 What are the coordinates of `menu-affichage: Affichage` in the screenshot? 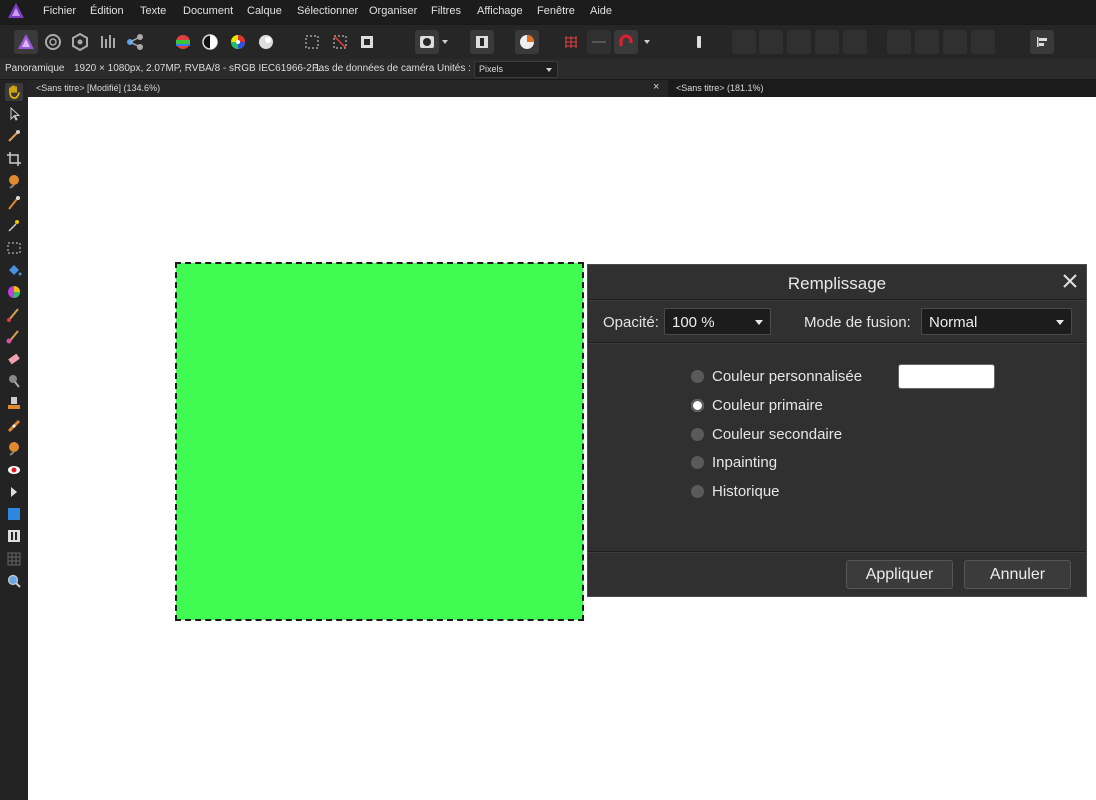 It's located at (500, 11).